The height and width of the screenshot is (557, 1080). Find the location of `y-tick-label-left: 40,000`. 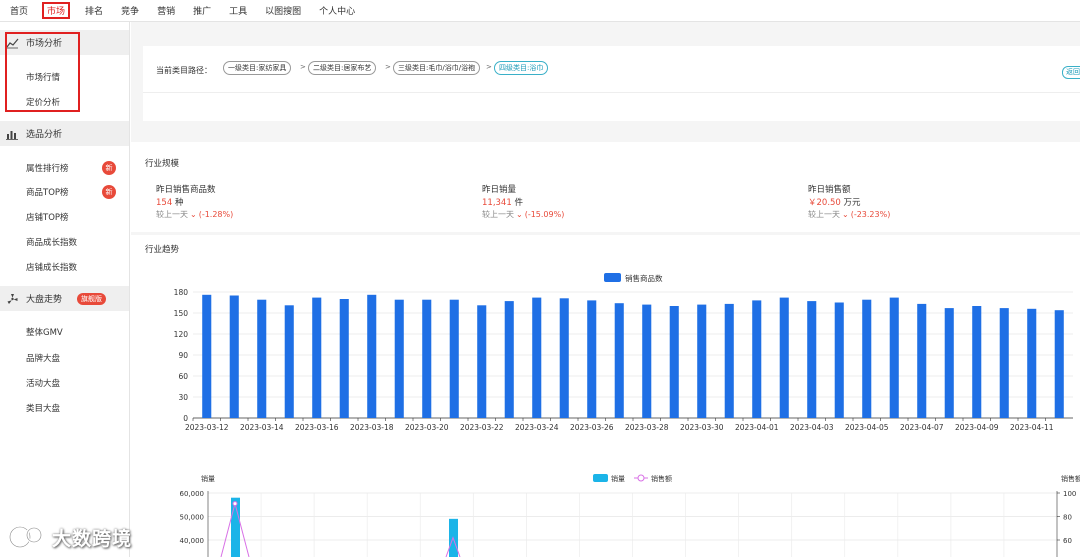

y-tick-label-left: 40,000 is located at coordinates (192, 541).